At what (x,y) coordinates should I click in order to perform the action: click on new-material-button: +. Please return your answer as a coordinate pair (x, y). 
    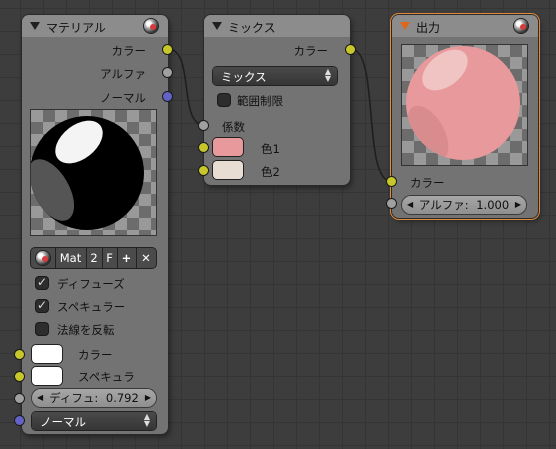
    Looking at the image, I should click on (127, 258).